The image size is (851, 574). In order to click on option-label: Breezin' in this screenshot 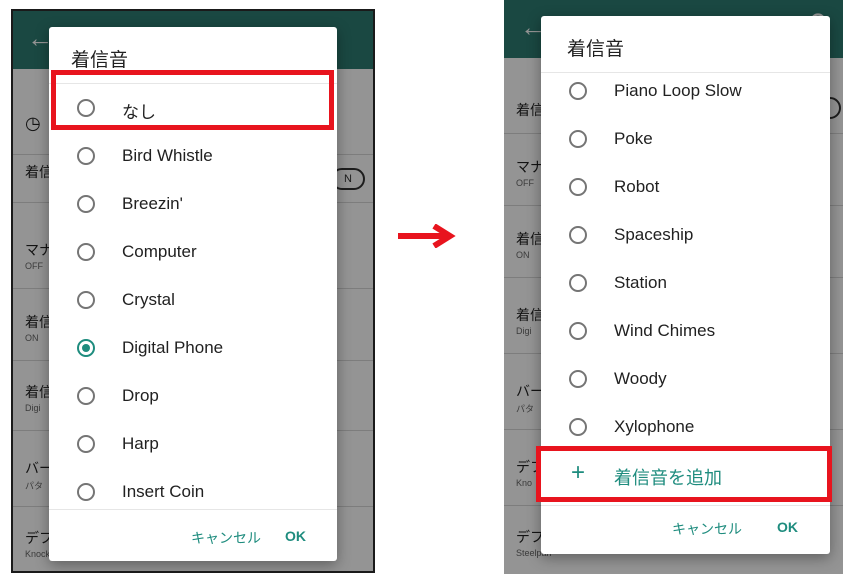, I will do `click(152, 203)`.